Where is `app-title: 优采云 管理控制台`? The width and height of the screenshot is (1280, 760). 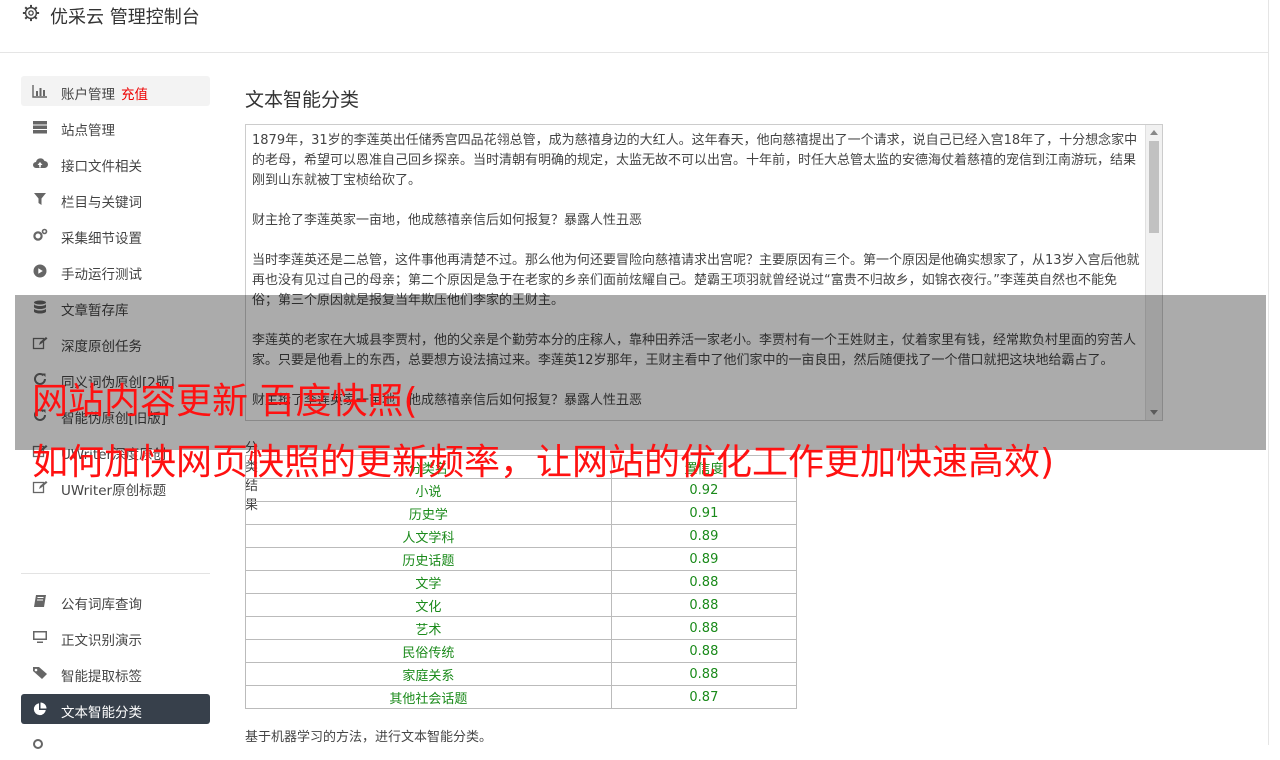
app-title: 优采云 管理控制台 is located at coordinates (125, 17).